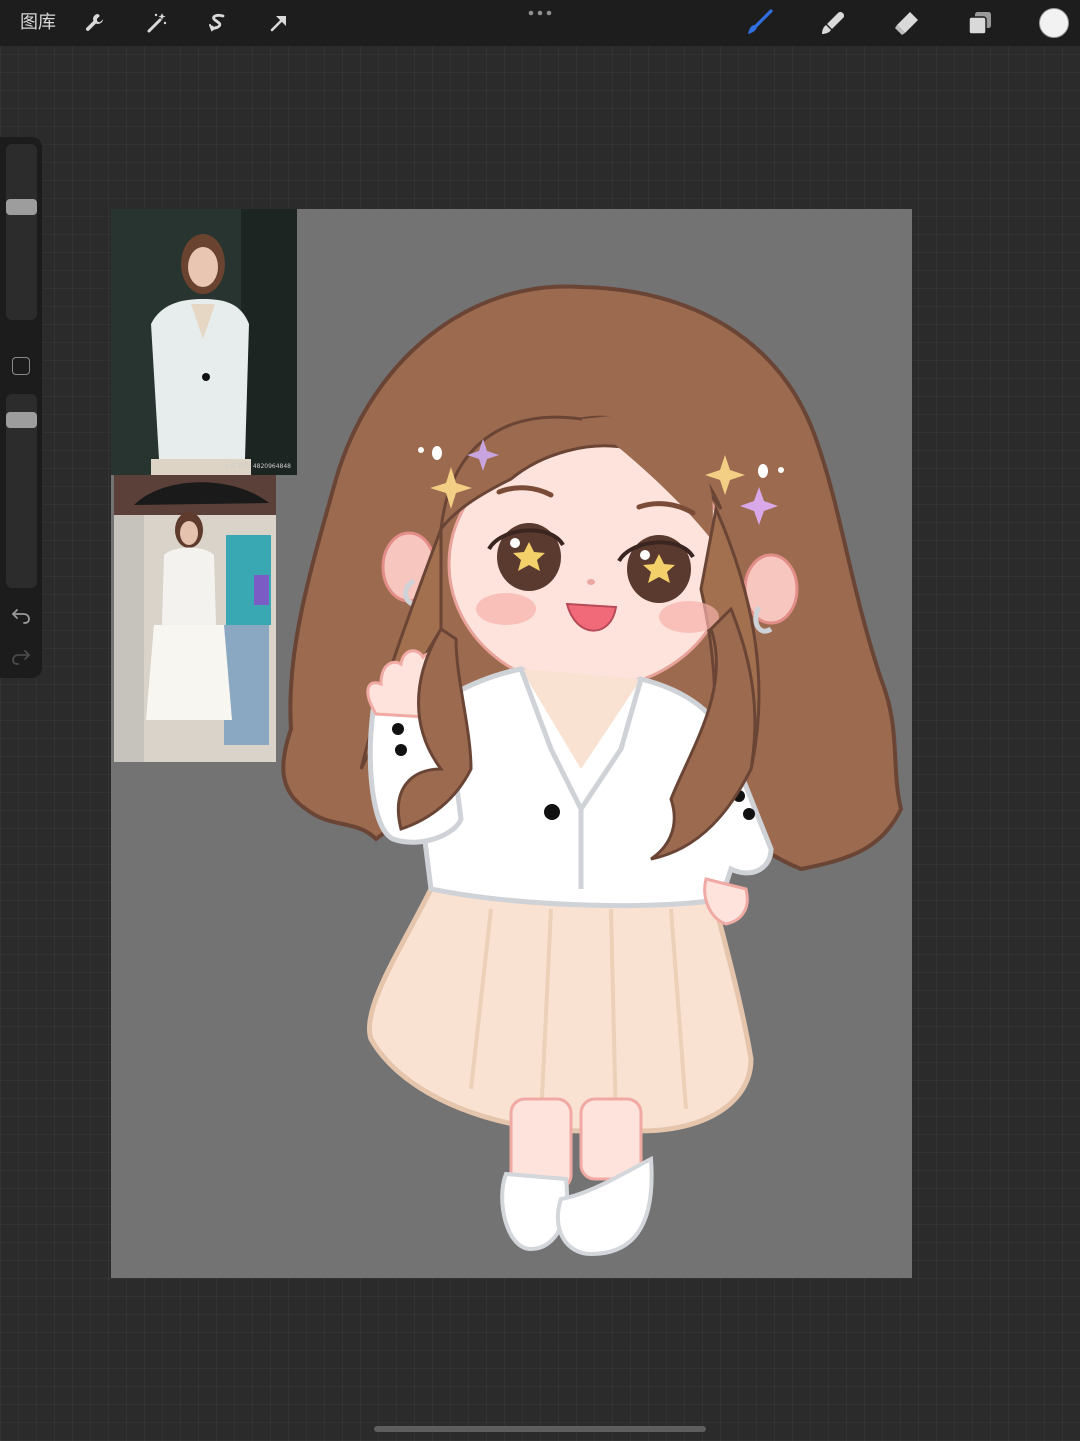  I want to click on smudge-icon, so click(833, 23).